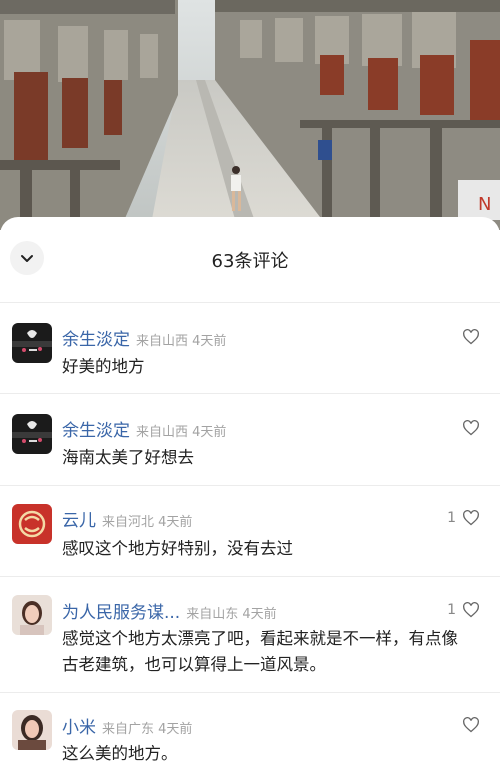 The width and height of the screenshot is (500, 772). What do you see at coordinates (250, 261) in the screenshot?
I see `comments-count-title: 63条评论` at bounding box center [250, 261].